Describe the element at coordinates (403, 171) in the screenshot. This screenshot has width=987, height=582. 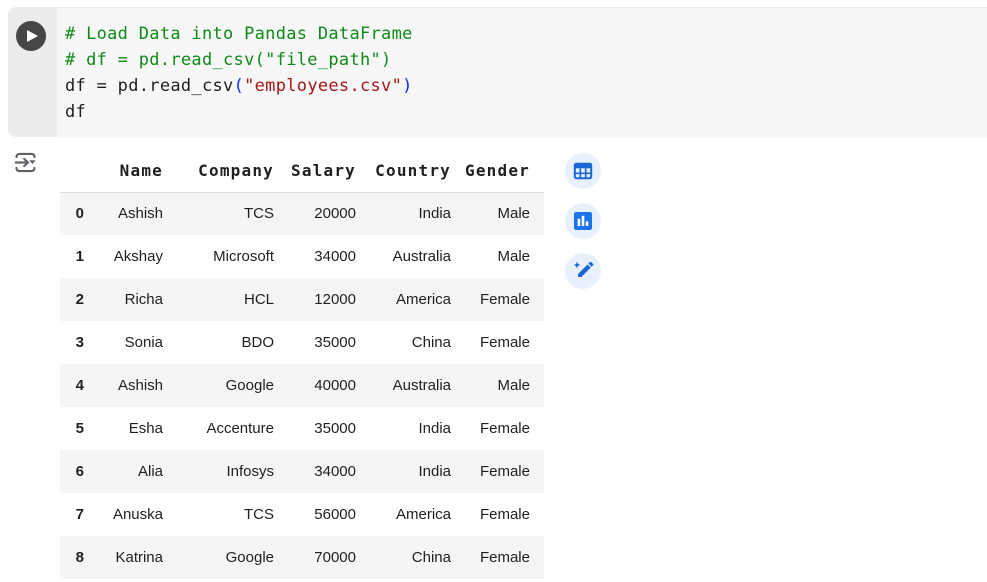
I see `column-header: Country` at that location.